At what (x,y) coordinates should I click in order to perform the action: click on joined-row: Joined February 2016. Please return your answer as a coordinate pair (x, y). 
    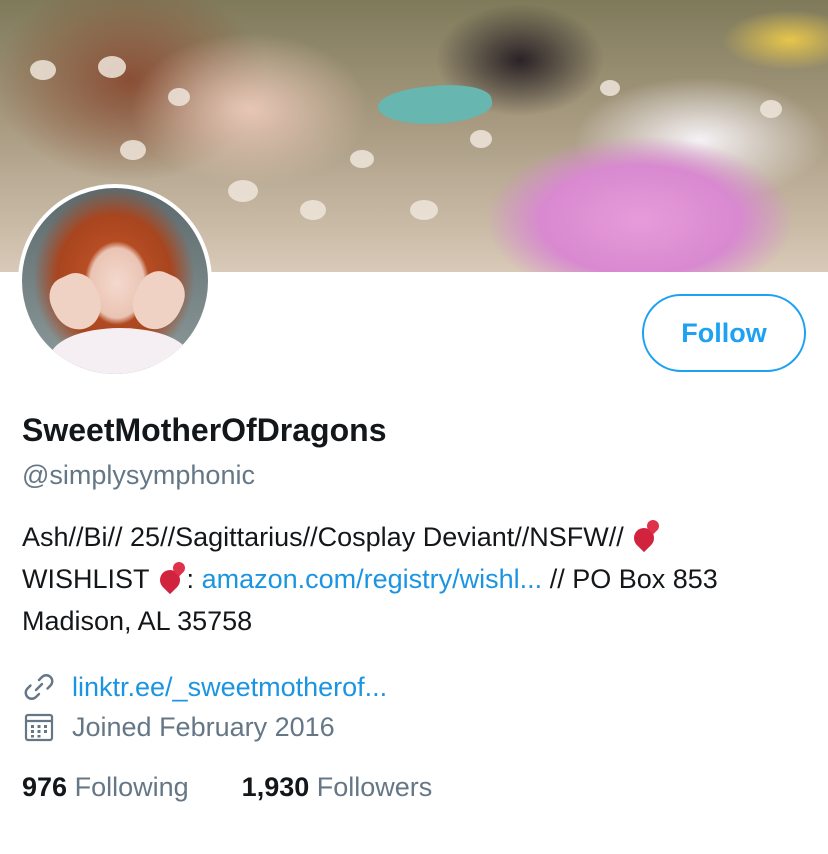
    Looking at the image, I should click on (178, 727).